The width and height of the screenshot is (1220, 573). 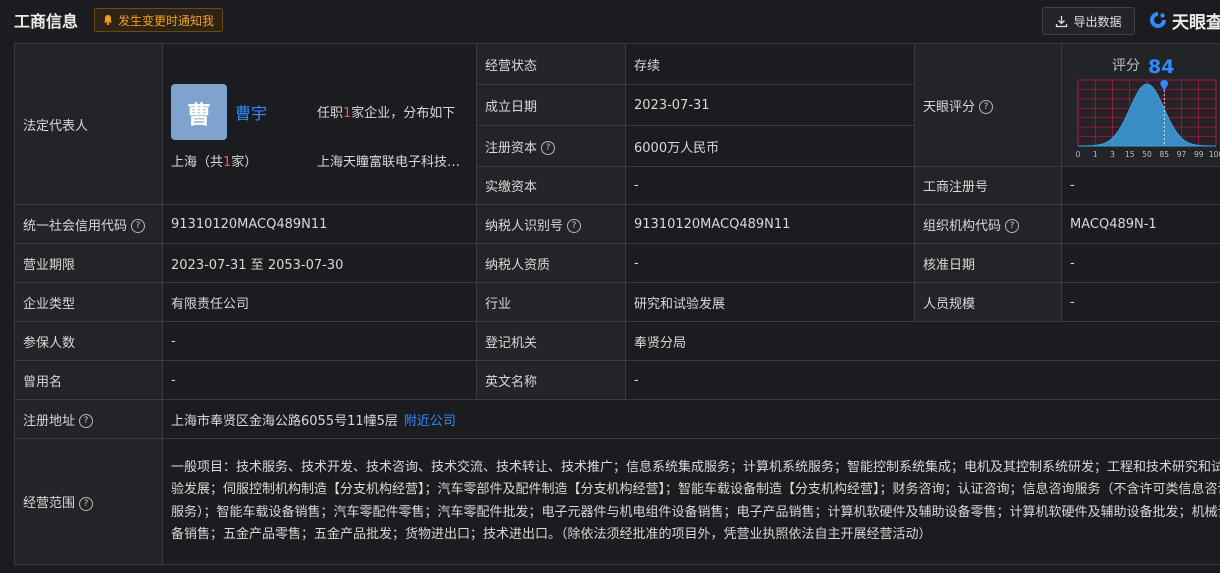 I want to click on score-value: 84, so click(x=1161, y=67).